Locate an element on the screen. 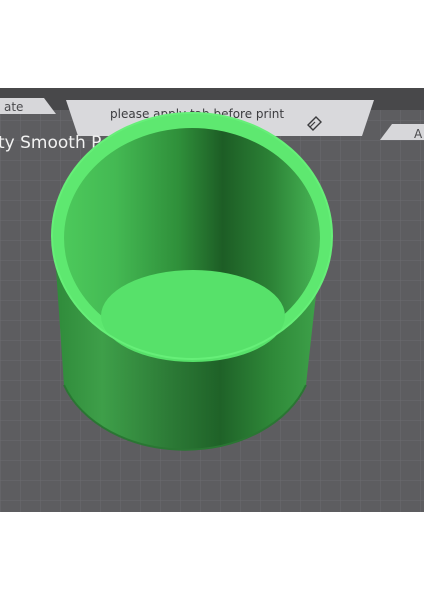 The height and width of the screenshot is (600, 424). plate-label: ty Smooth P is located at coordinates (50, 143).